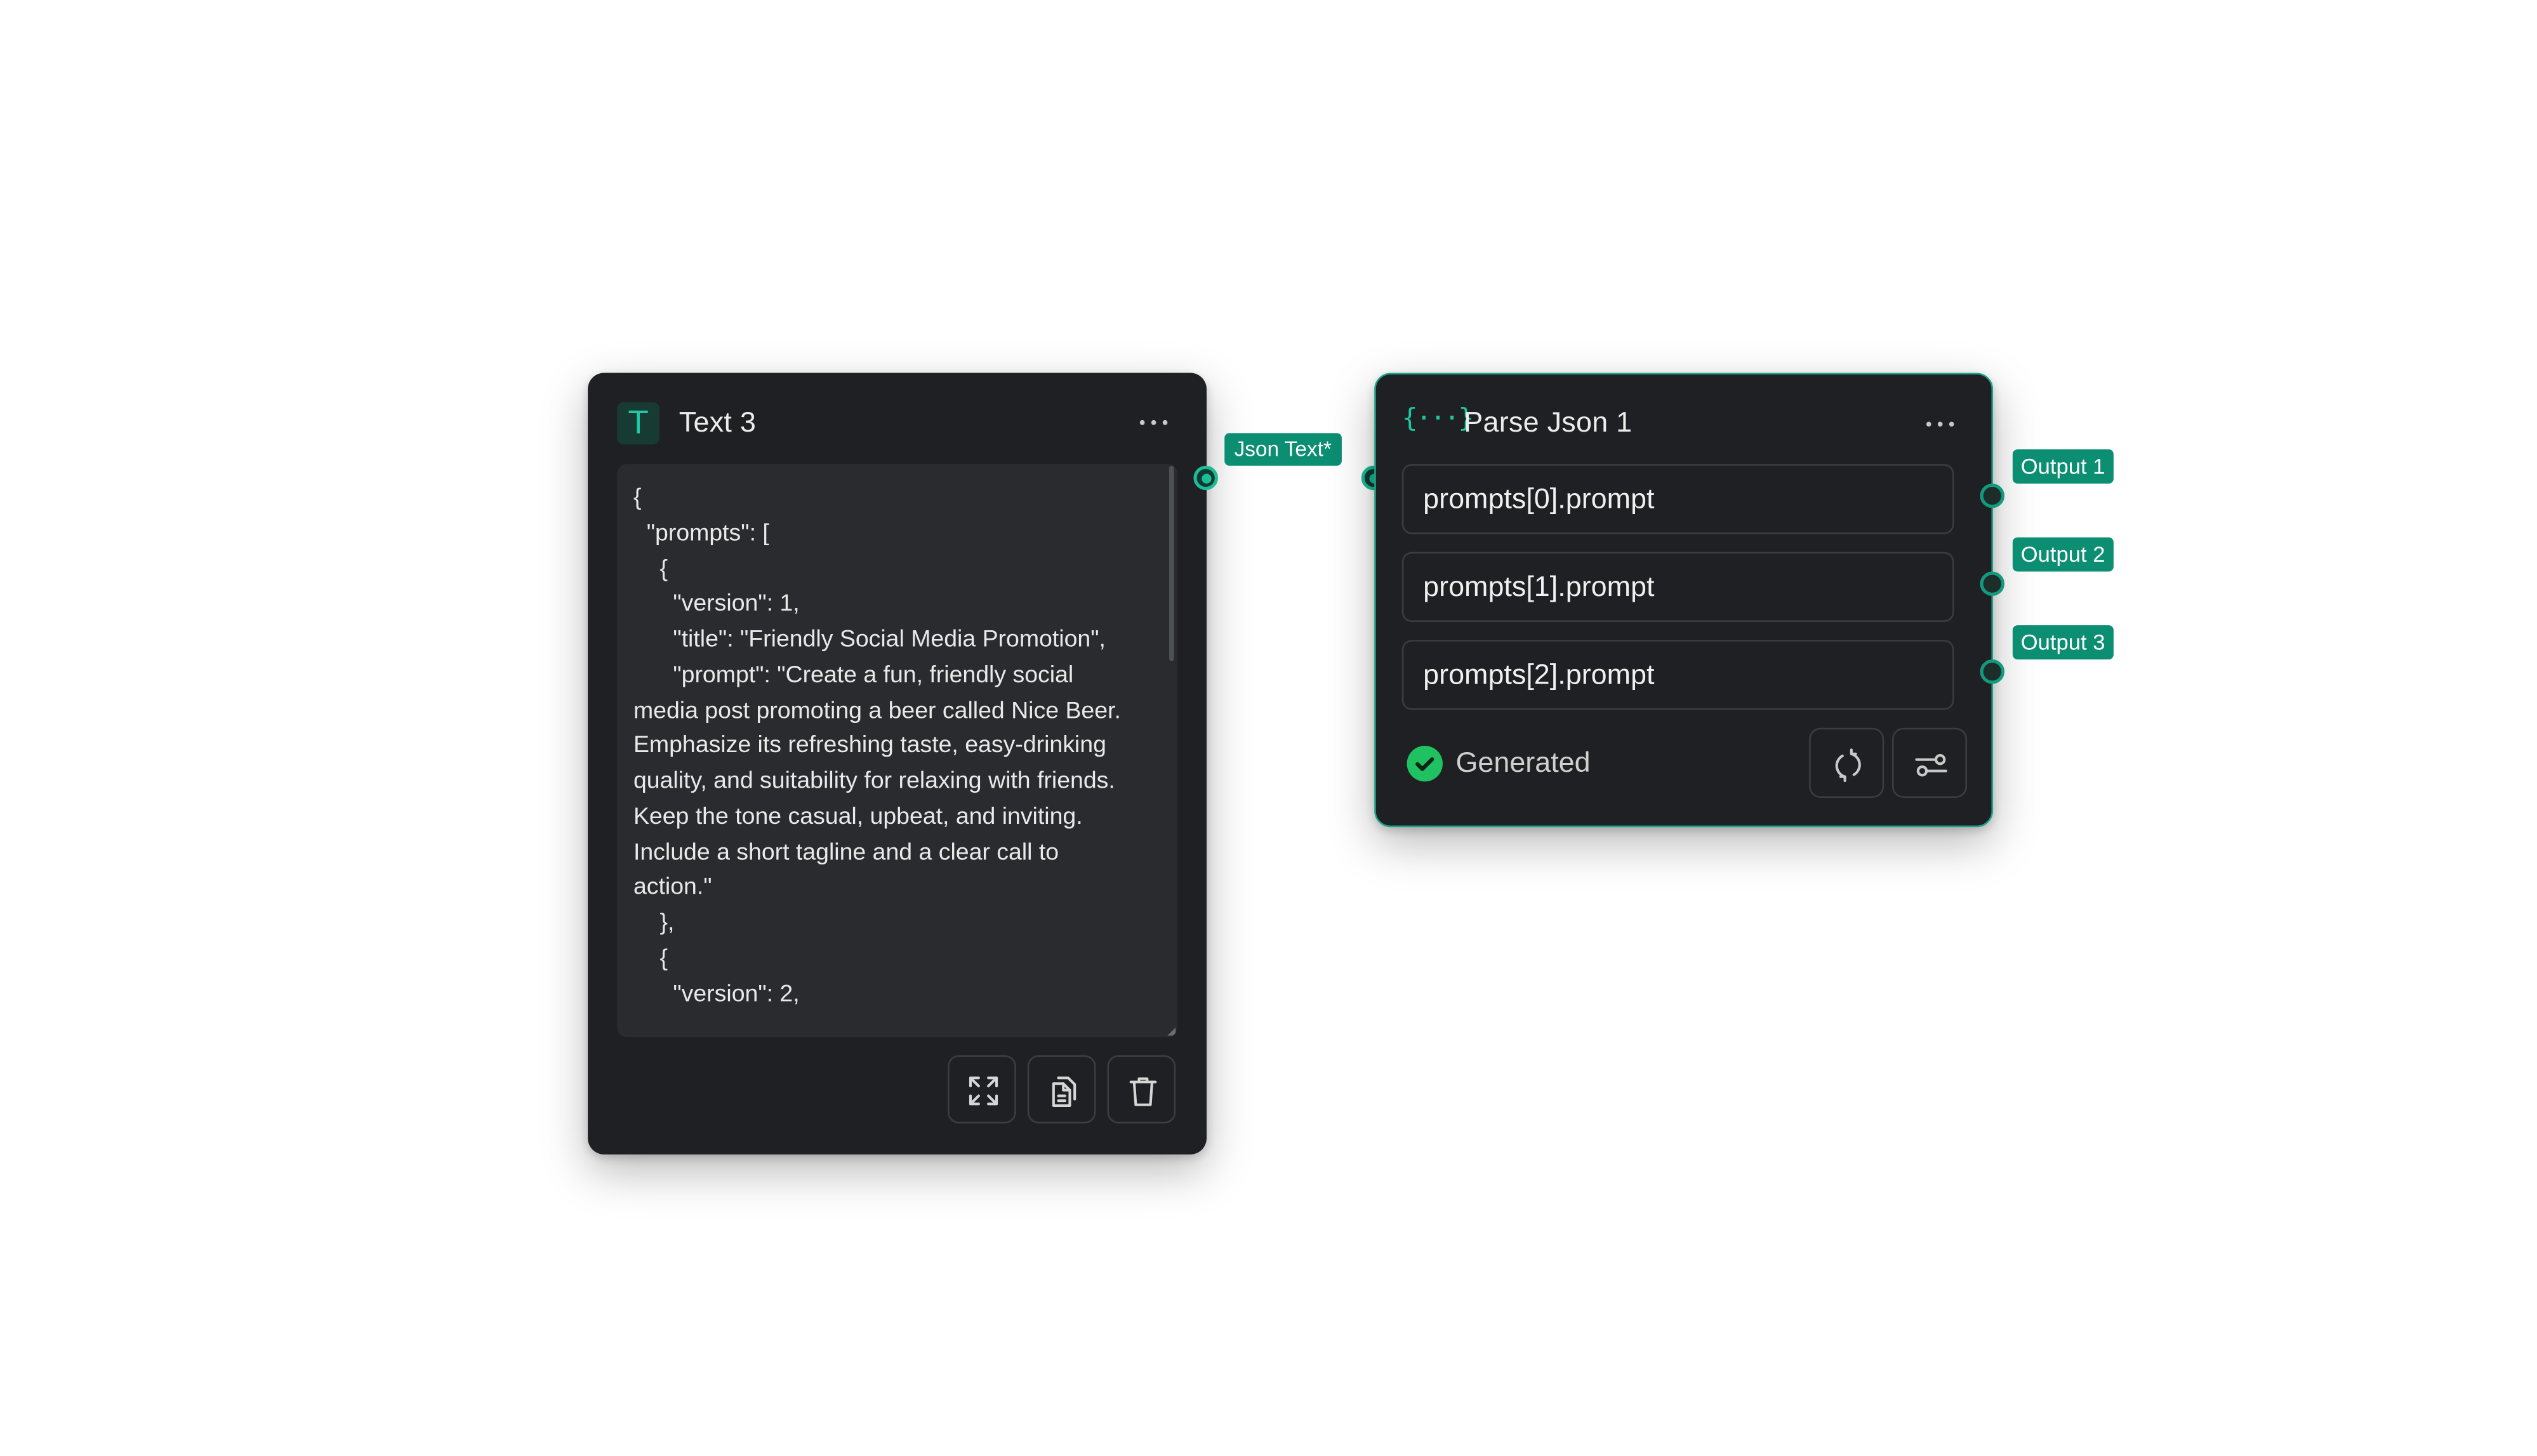 The height and width of the screenshot is (1456, 2537). I want to click on json-braces-icon: {···}, so click(1437, 417).